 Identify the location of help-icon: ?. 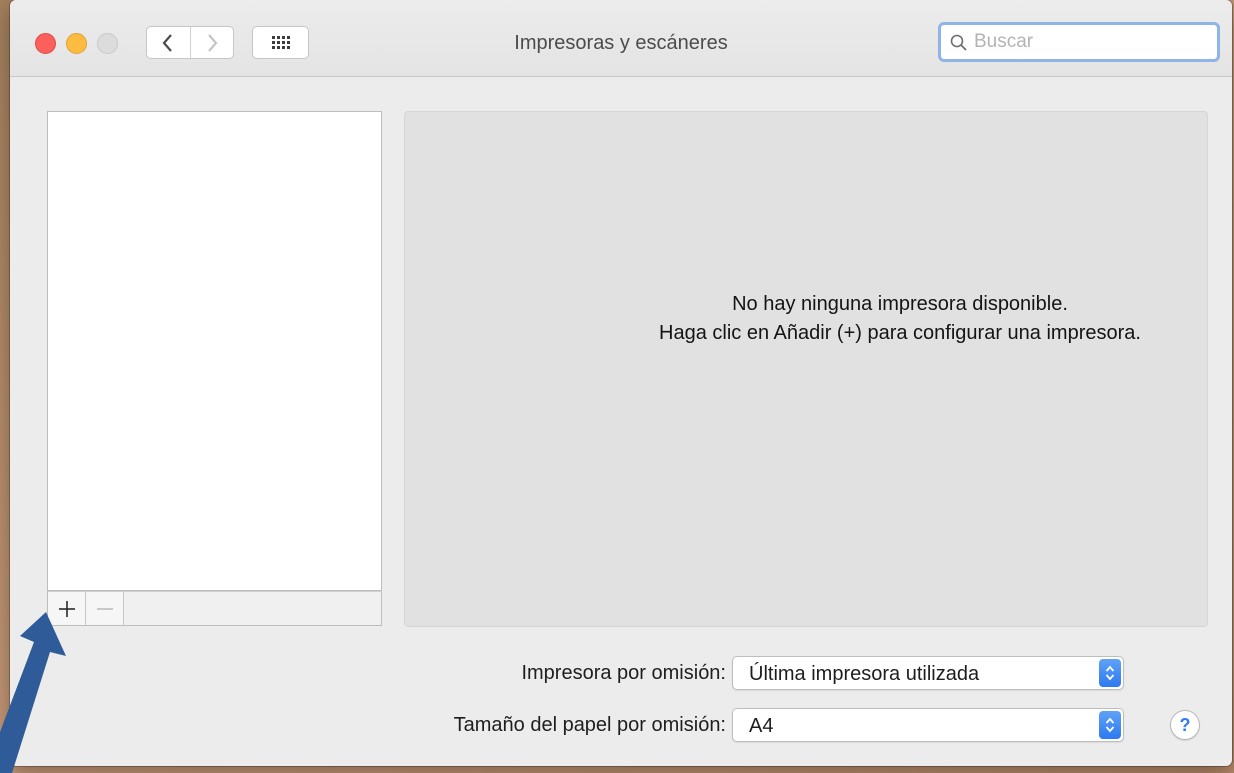
(1185, 724).